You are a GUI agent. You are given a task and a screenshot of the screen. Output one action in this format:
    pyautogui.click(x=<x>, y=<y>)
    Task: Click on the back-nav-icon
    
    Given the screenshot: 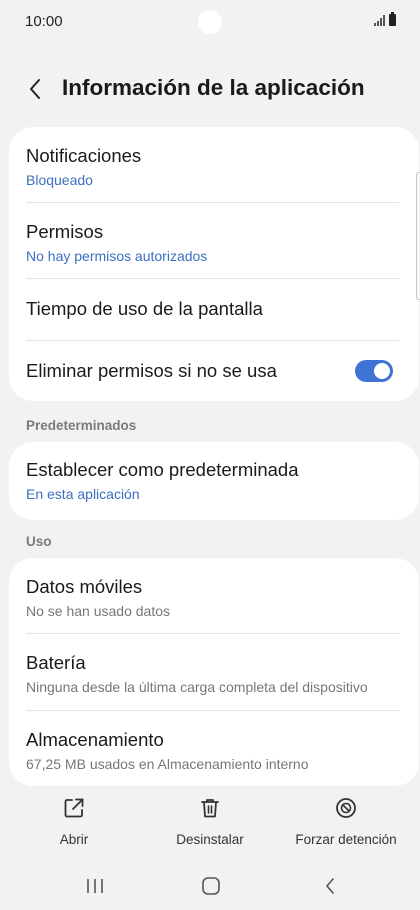 What is the action you would take?
    pyautogui.click(x=330, y=886)
    